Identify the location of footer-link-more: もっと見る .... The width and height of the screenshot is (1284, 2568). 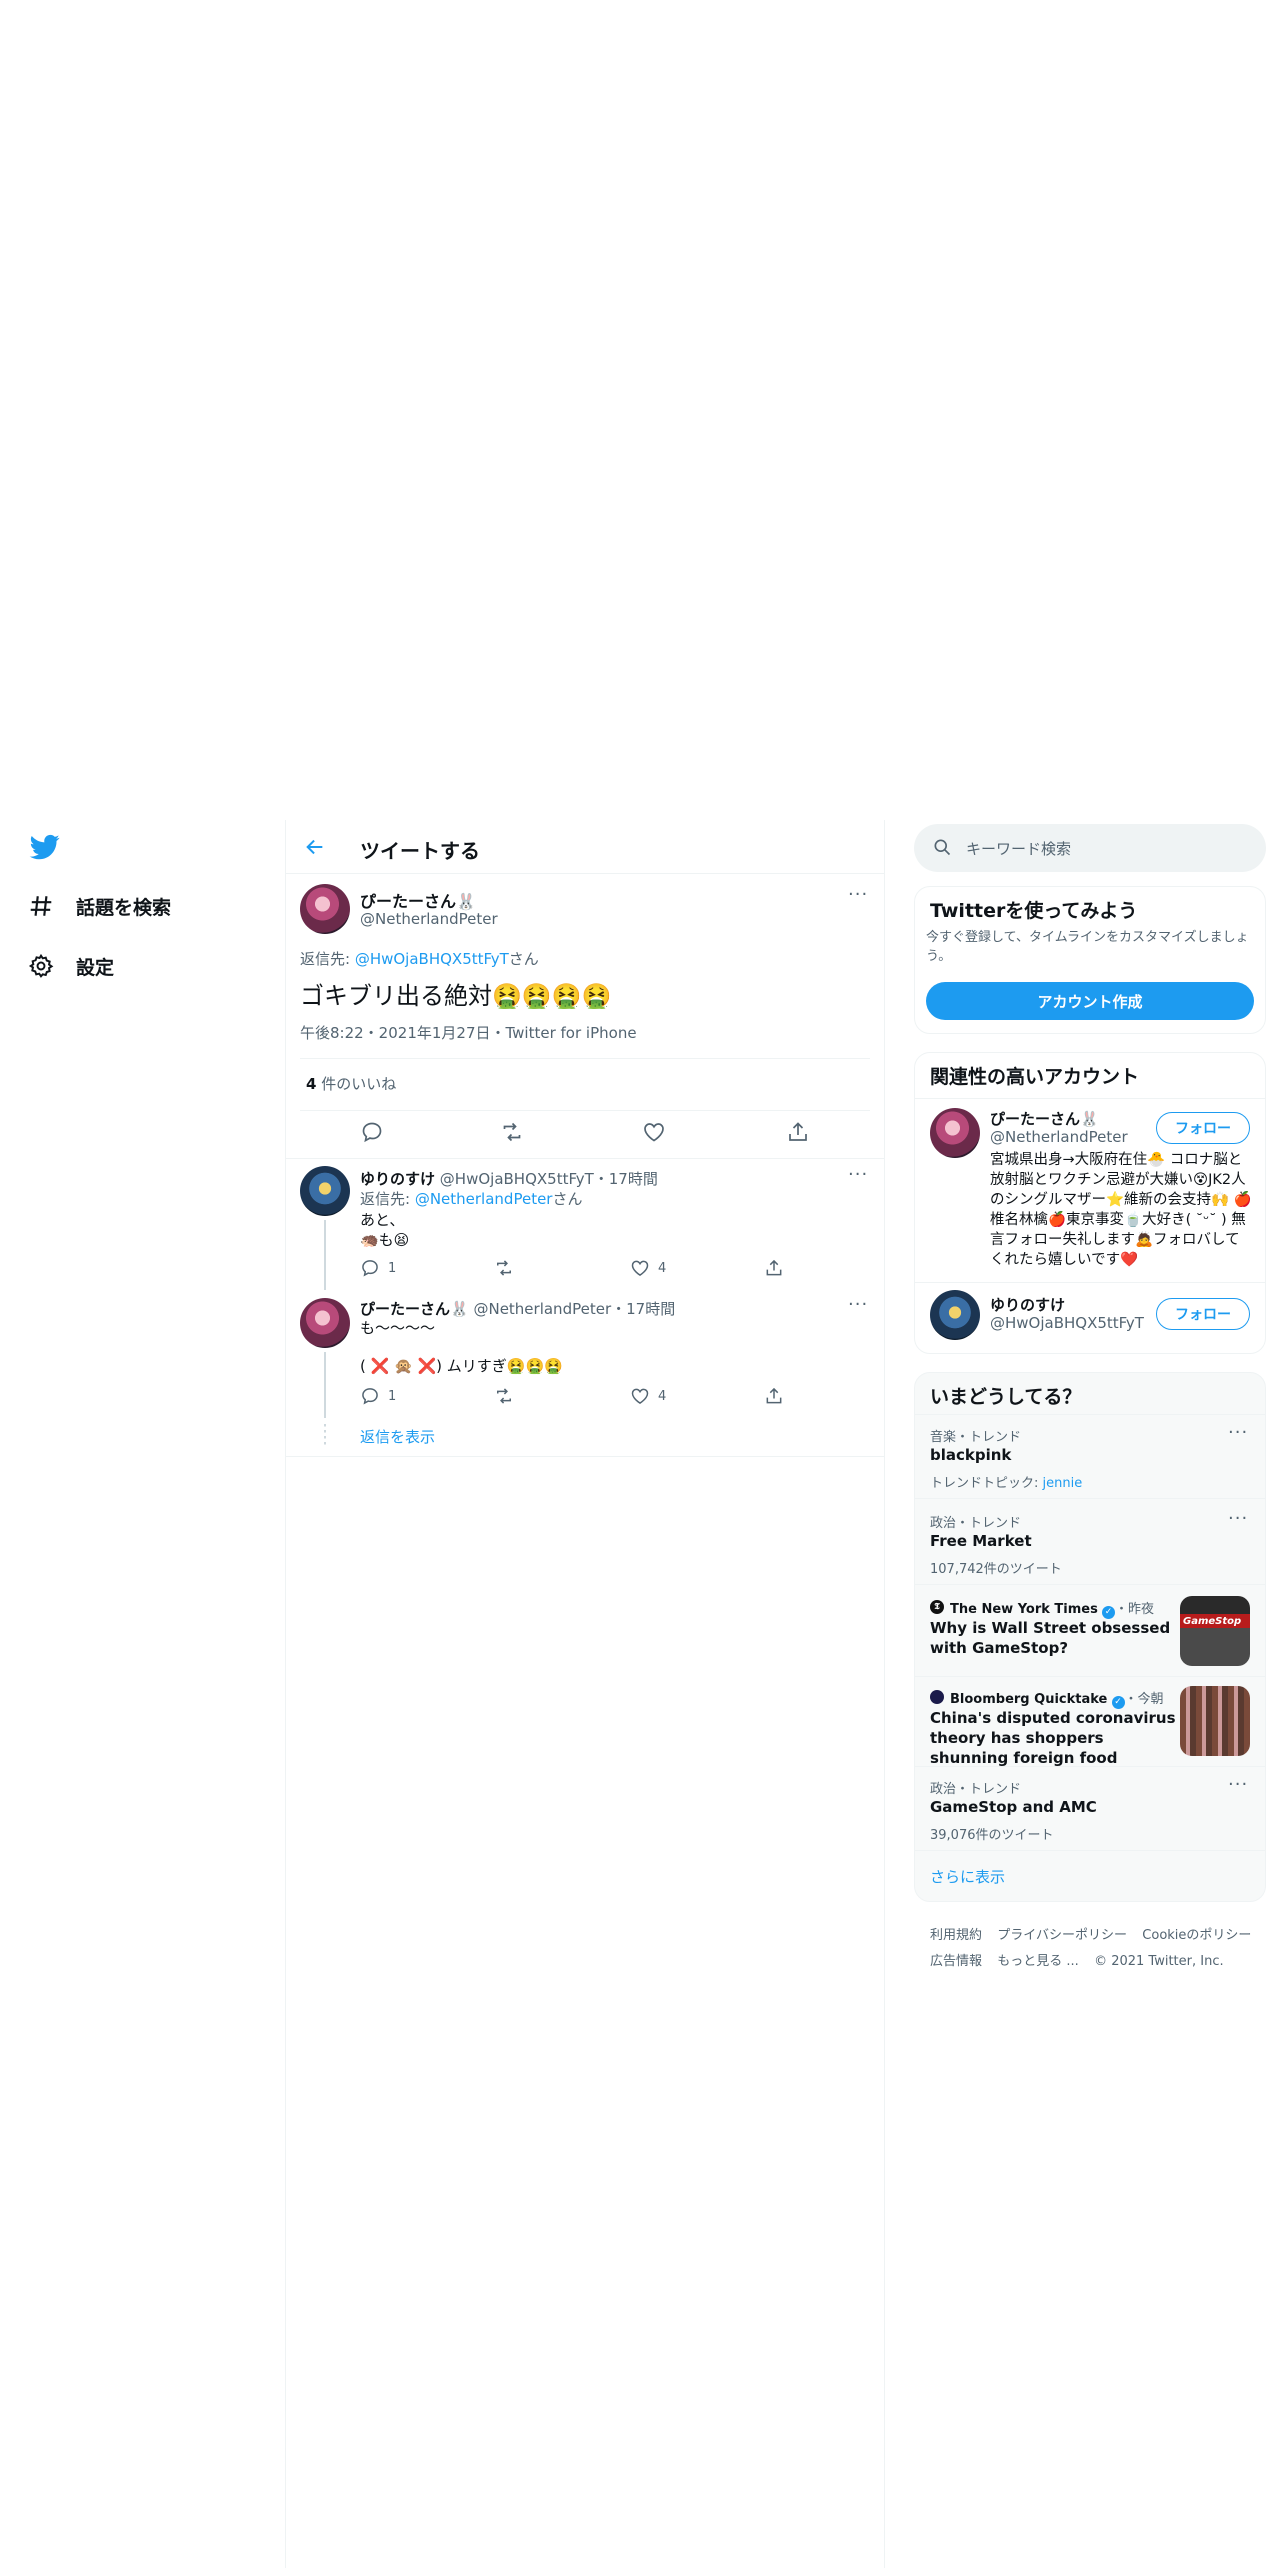
(1038, 1961).